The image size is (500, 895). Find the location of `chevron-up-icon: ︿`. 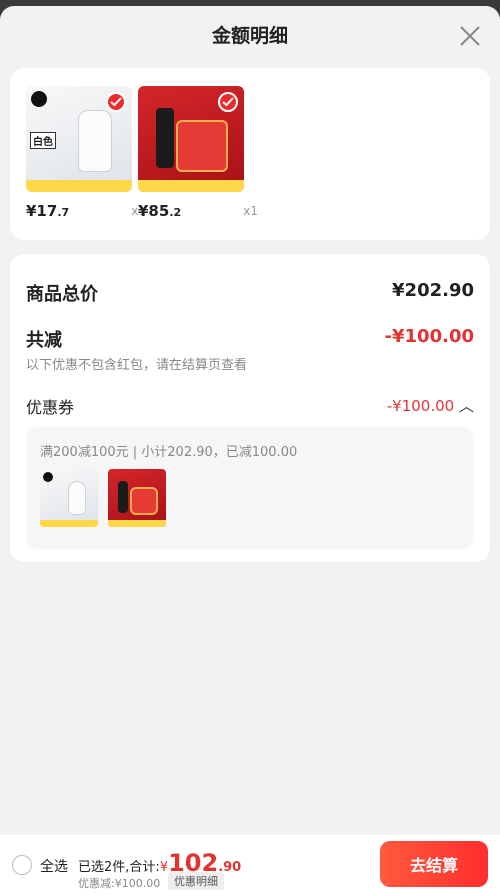

chevron-up-icon: ︿ is located at coordinates (466, 406).